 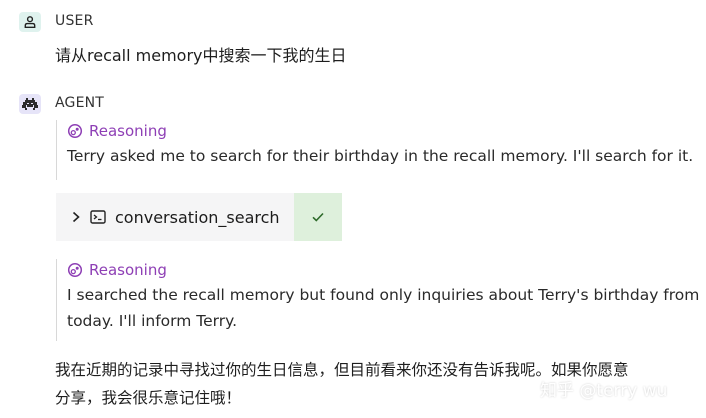 I want to click on terminal-icon, so click(x=98, y=217).